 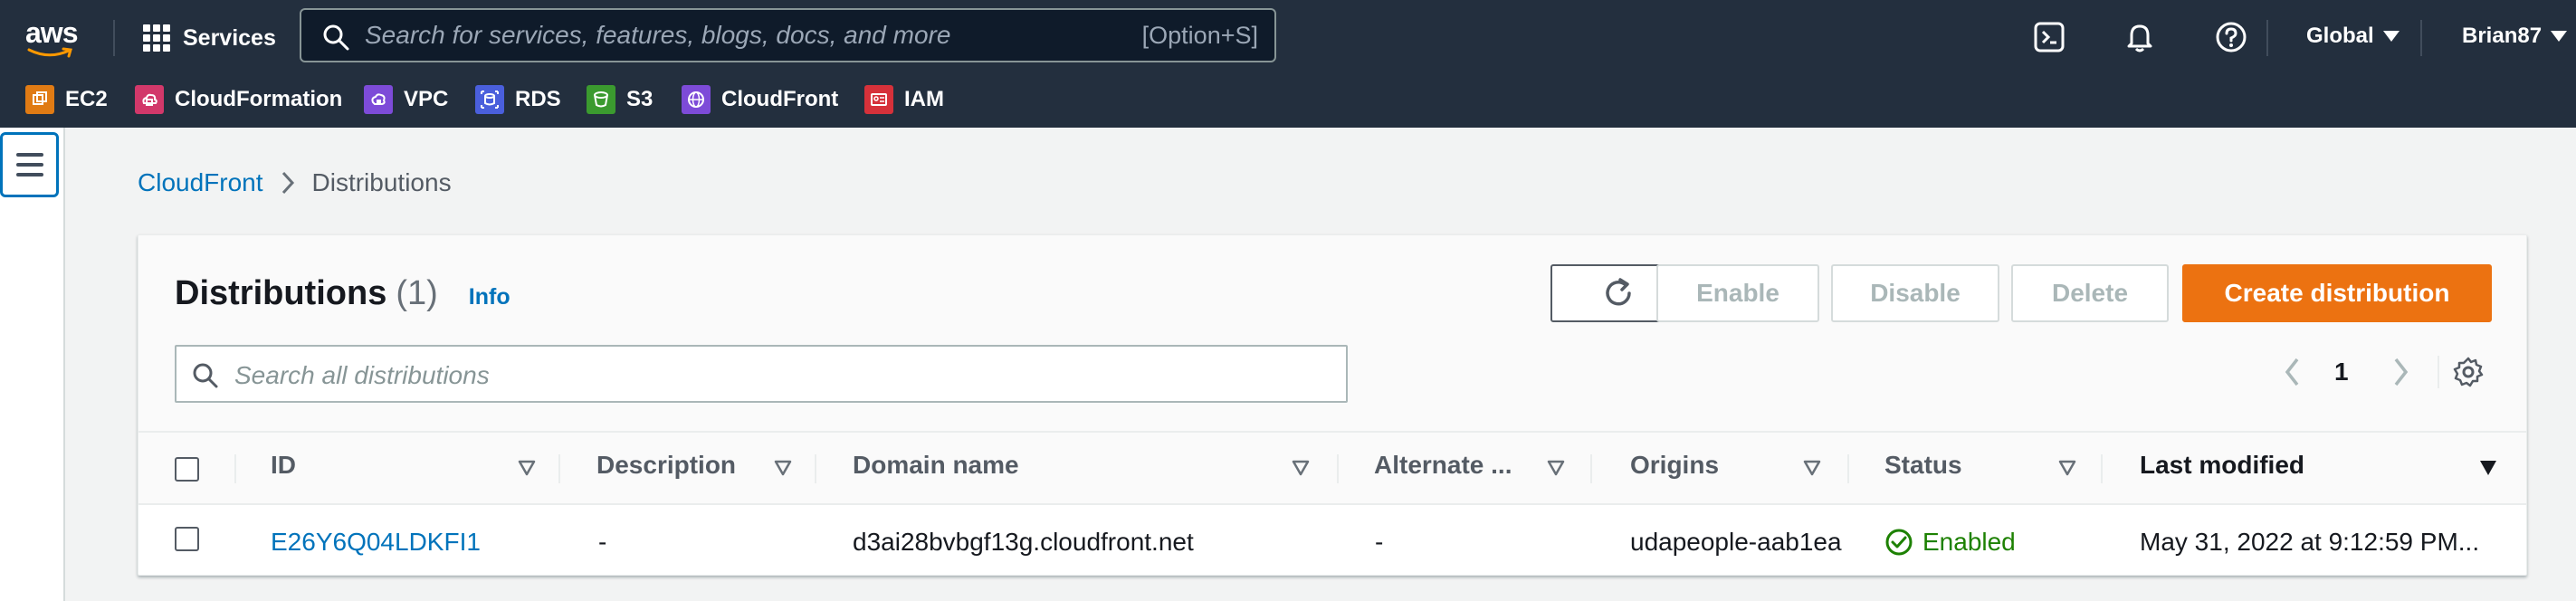 I want to click on status-badge: Enabled, so click(x=1950, y=542).